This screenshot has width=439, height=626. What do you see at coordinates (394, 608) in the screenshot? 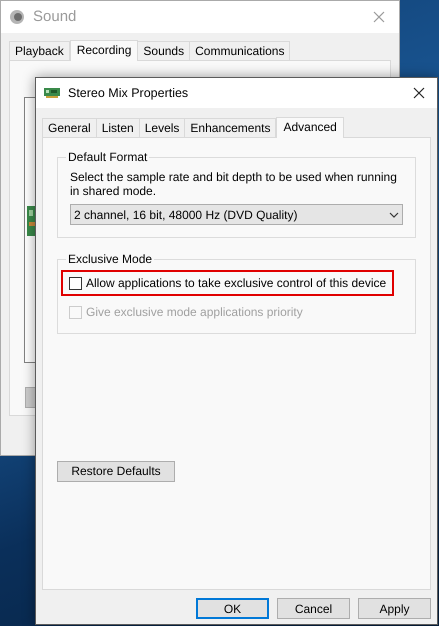
I see `dialog-button: Apply` at bounding box center [394, 608].